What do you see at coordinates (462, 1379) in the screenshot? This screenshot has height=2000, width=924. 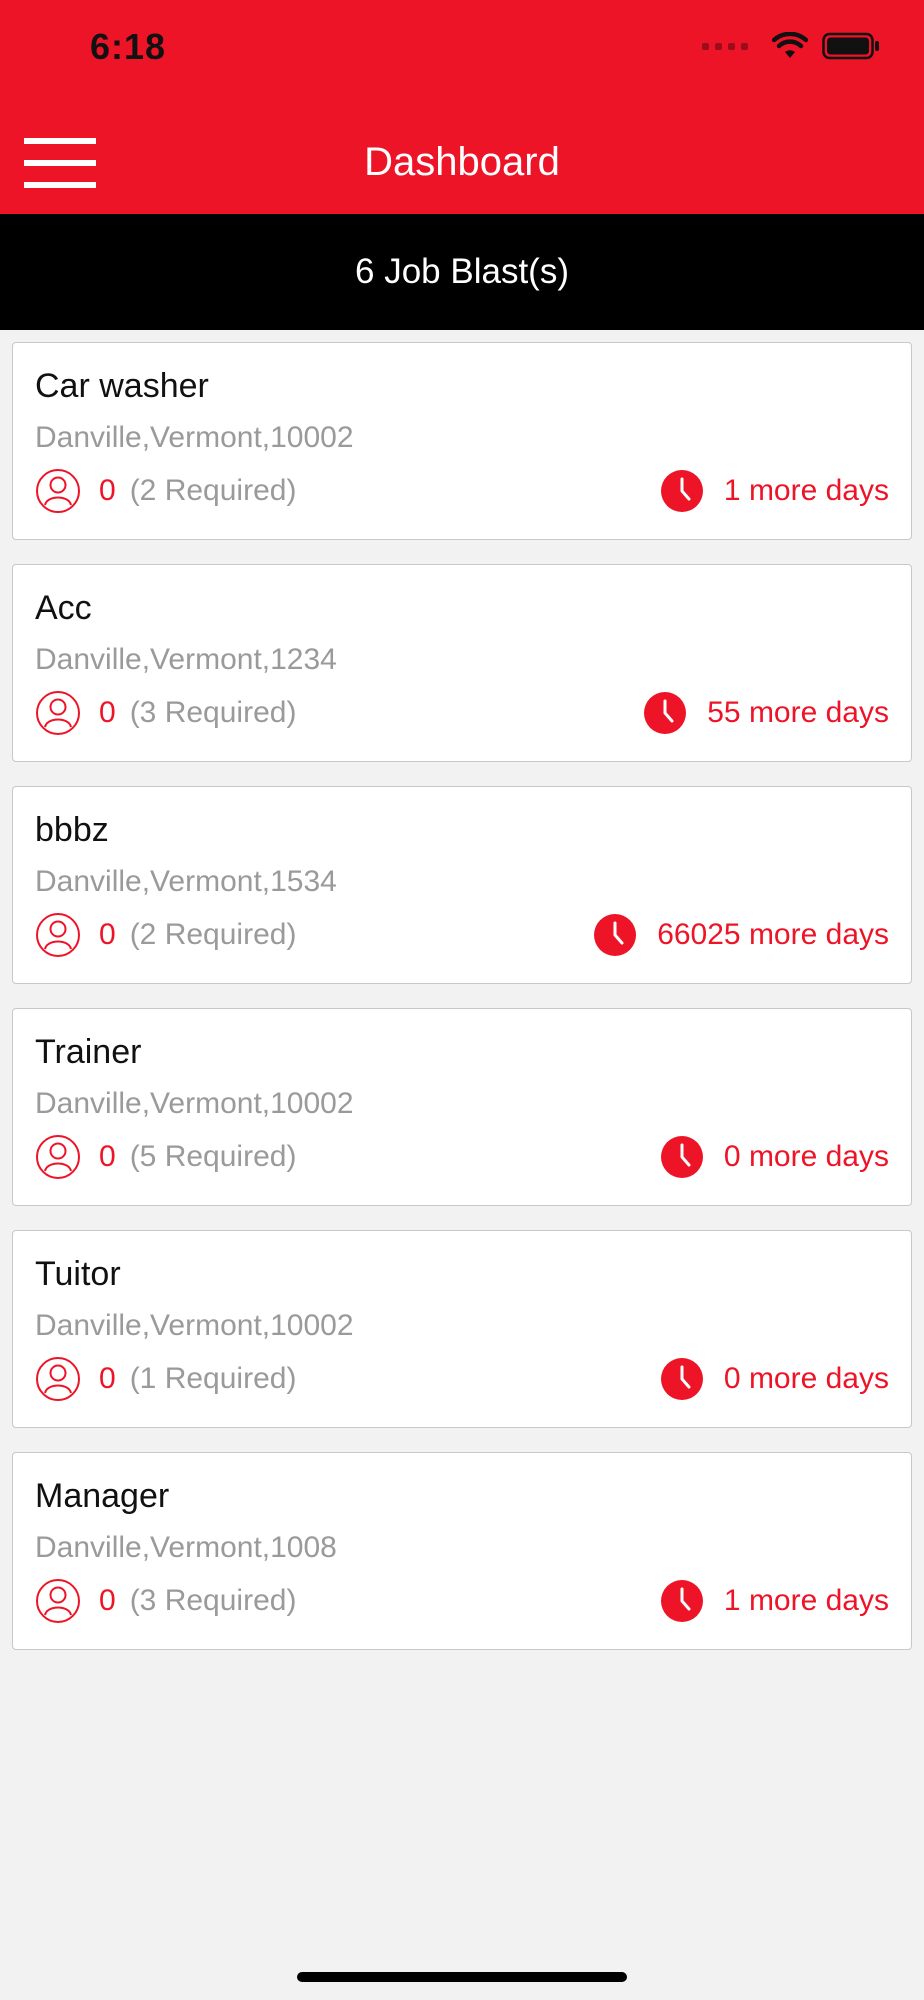 I see `job-footer: 0 (1 Required) 0 more days` at bounding box center [462, 1379].